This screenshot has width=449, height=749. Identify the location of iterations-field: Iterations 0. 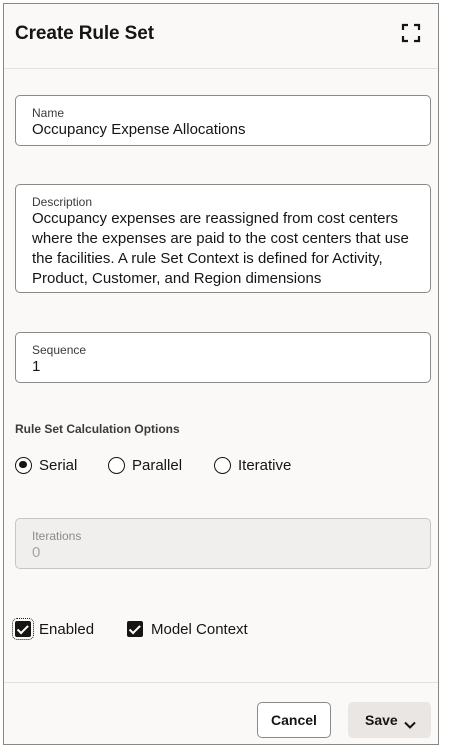
(223, 543).